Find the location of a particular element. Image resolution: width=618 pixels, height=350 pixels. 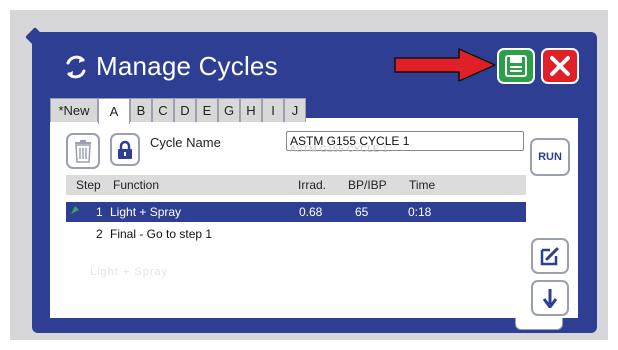

run-button: RUN is located at coordinates (550, 157).